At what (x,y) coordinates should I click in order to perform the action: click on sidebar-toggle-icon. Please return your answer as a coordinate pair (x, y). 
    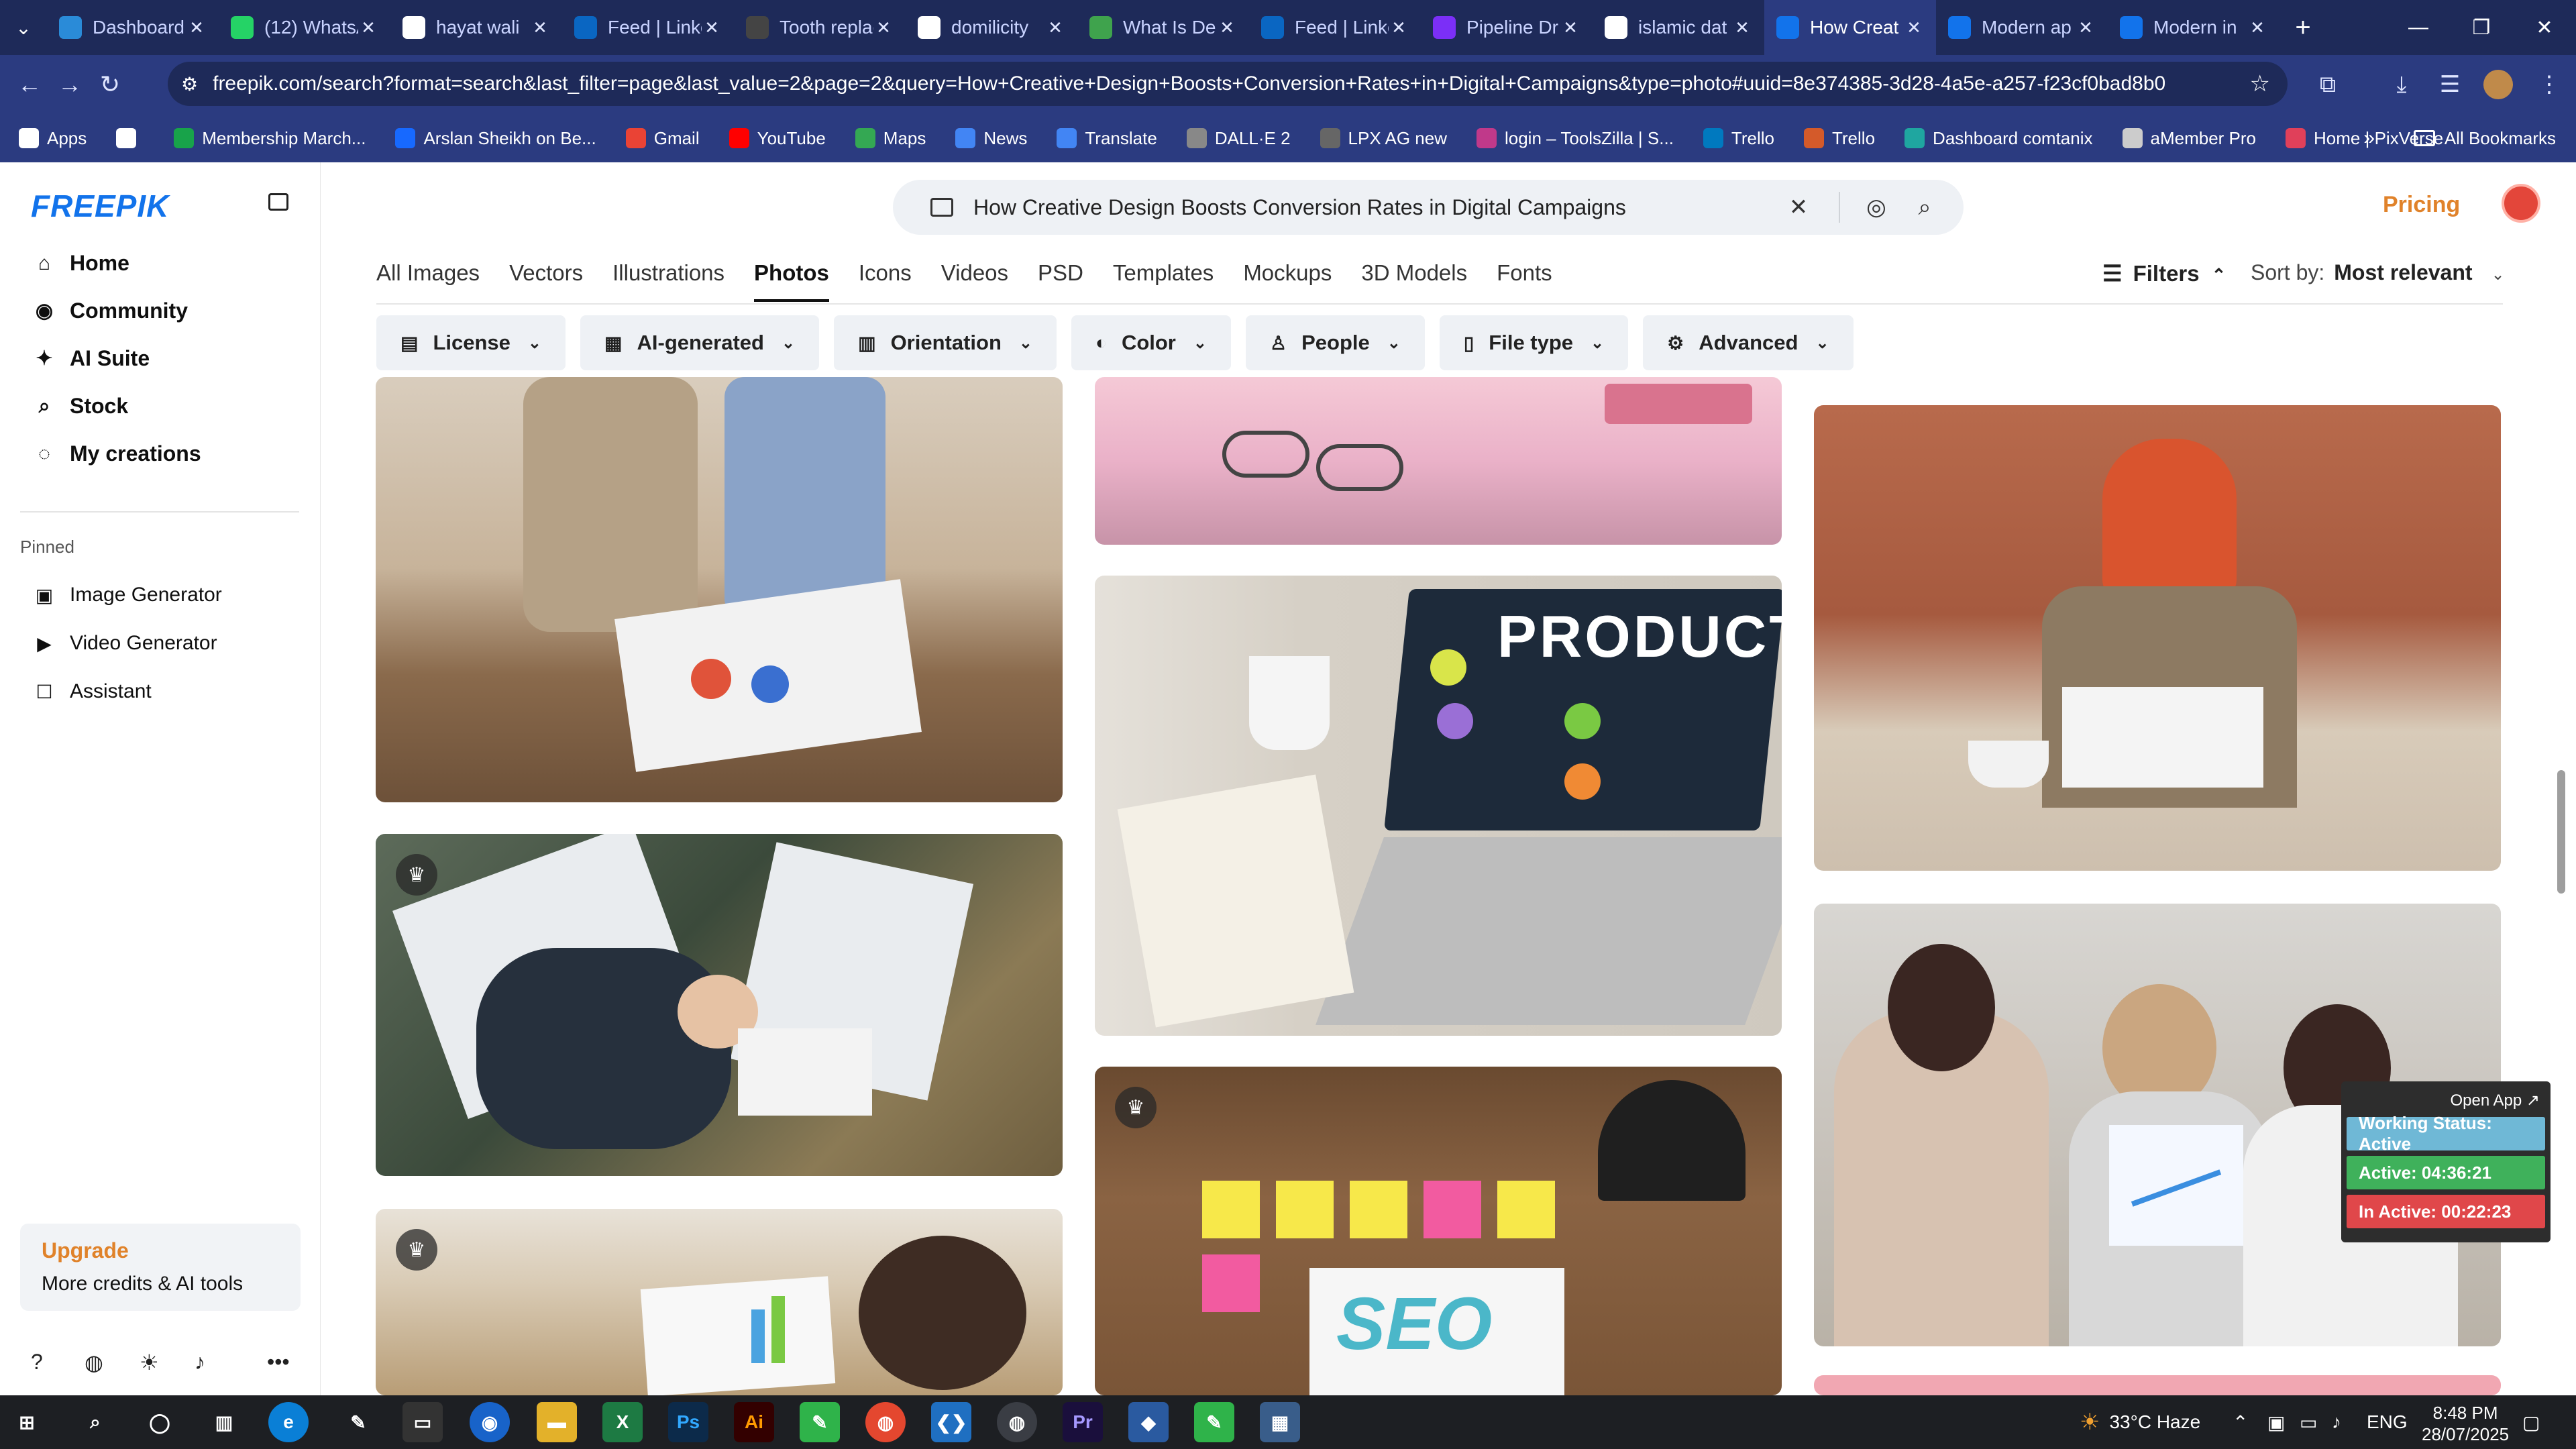
    Looking at the image, I should click on (278, 202).